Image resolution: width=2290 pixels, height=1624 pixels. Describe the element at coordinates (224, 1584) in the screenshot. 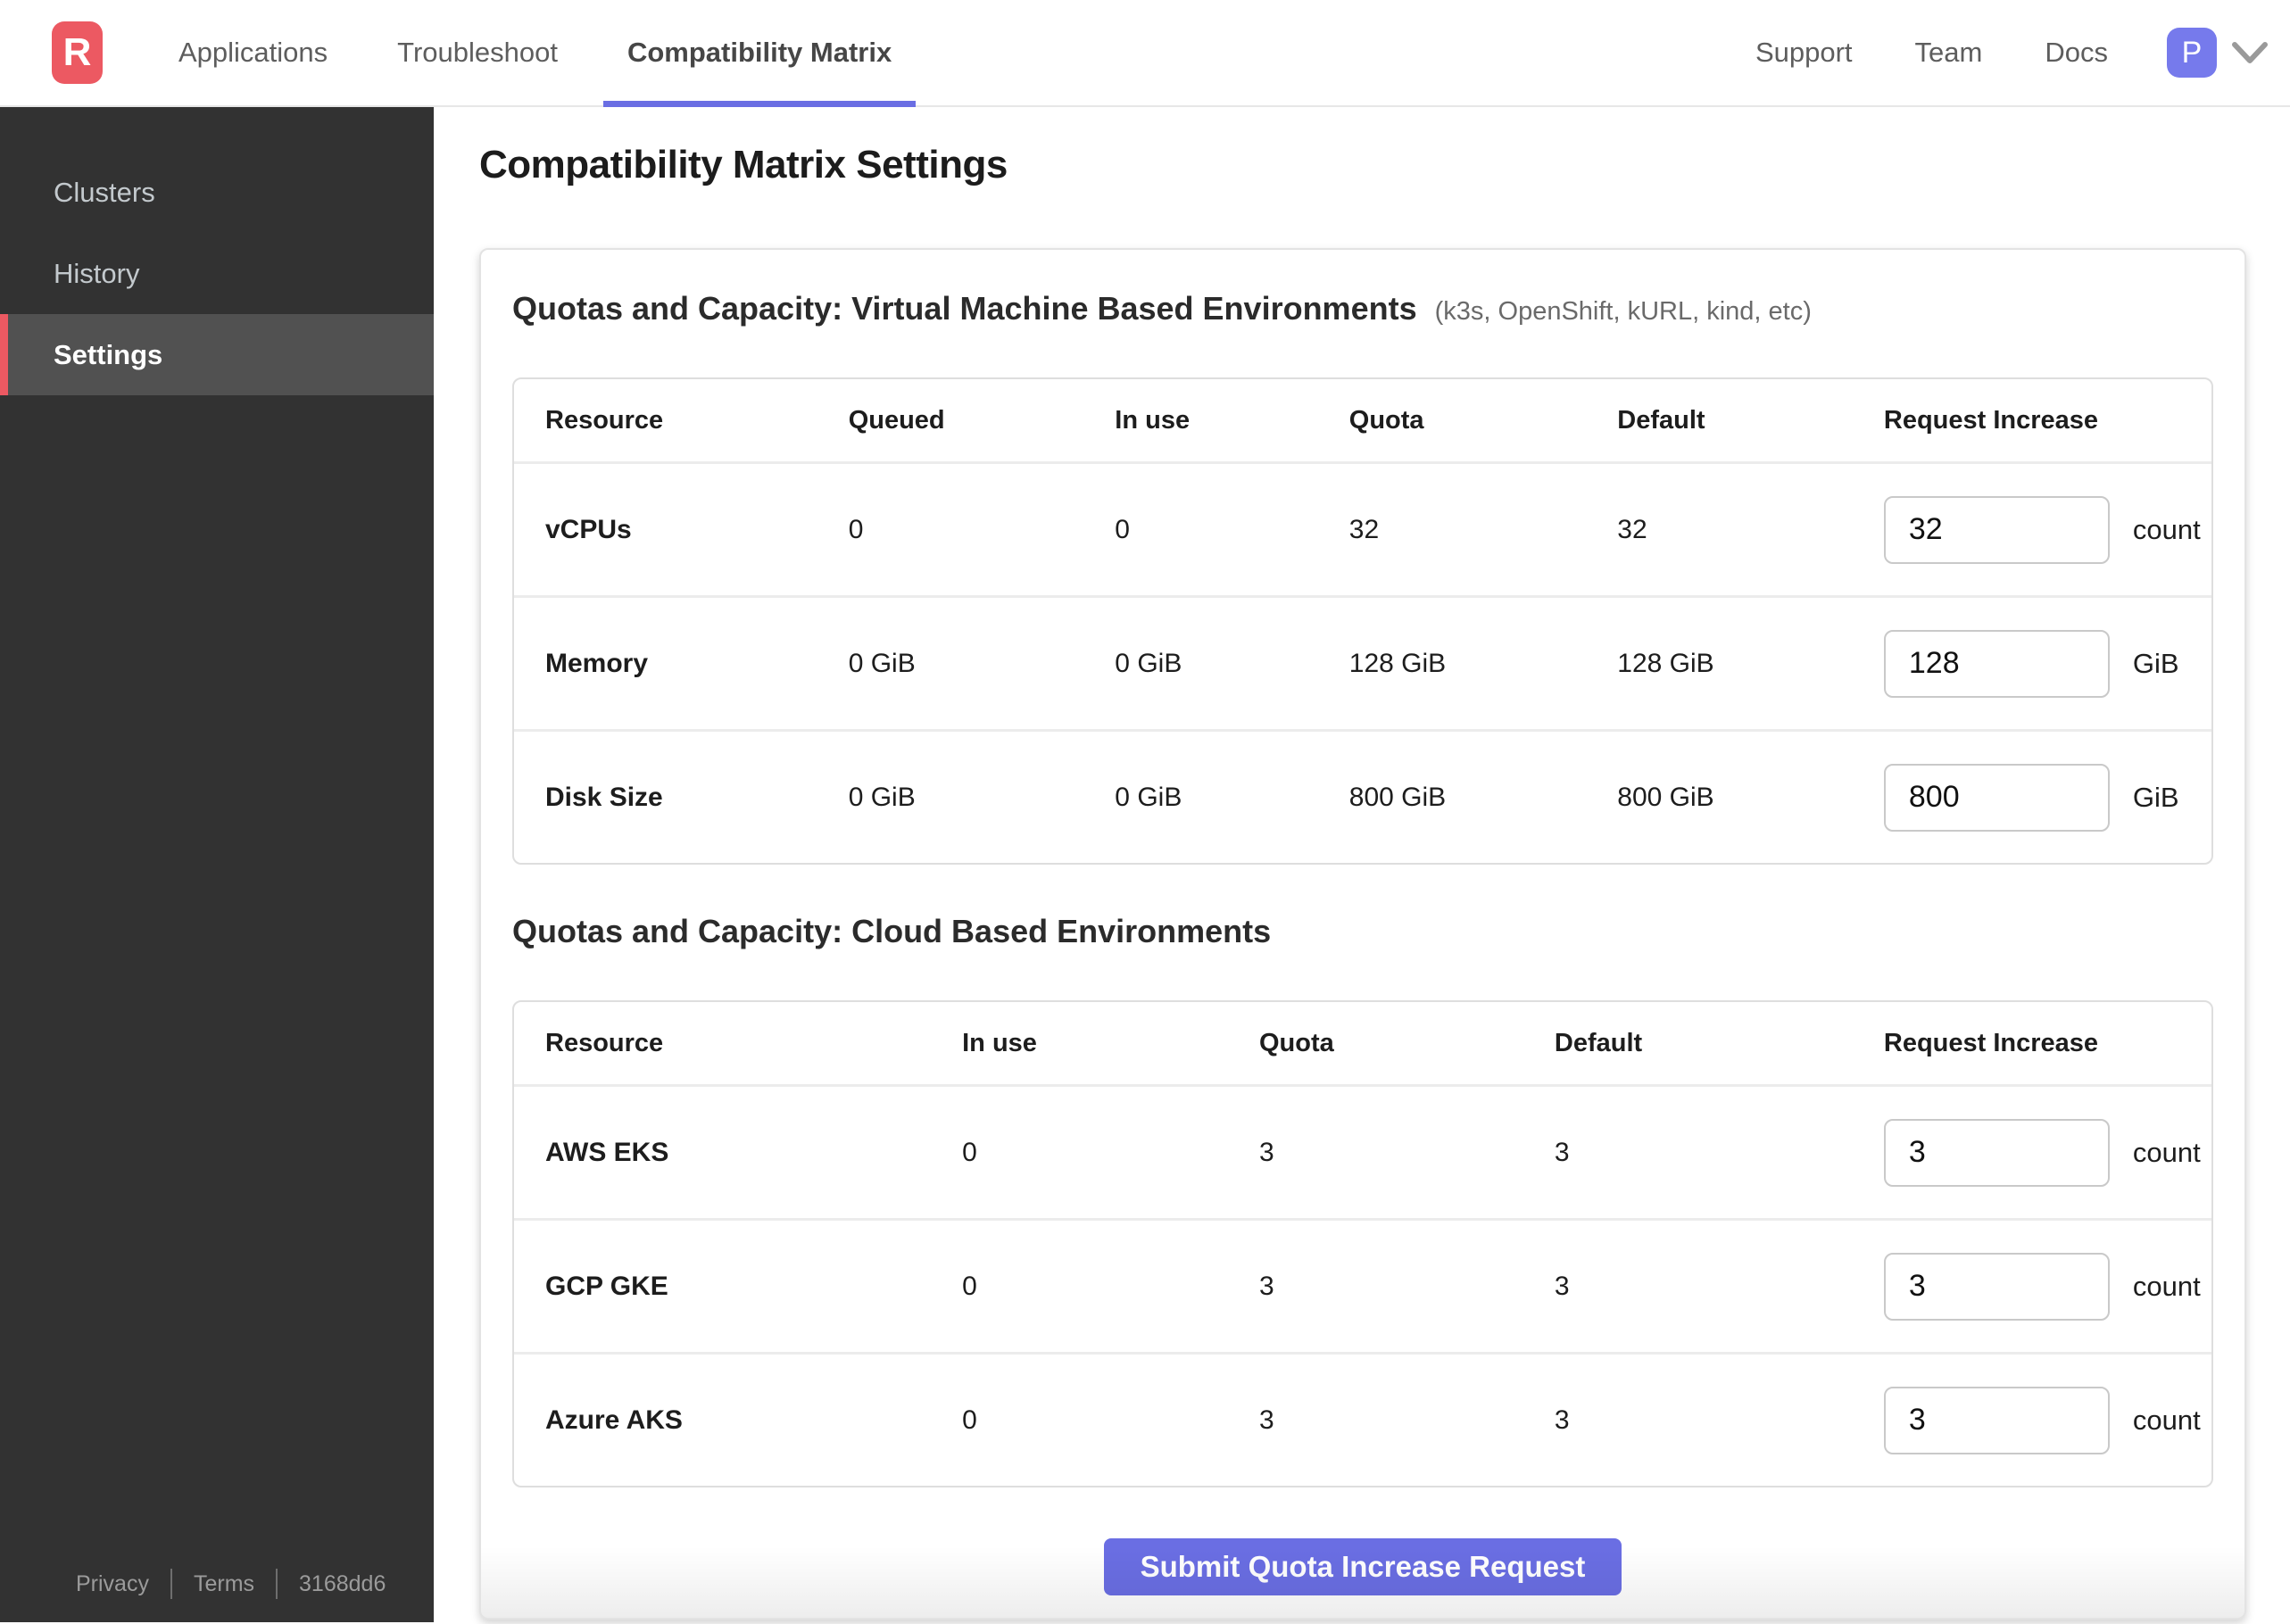

I see `terms-link: Terms` at that location.